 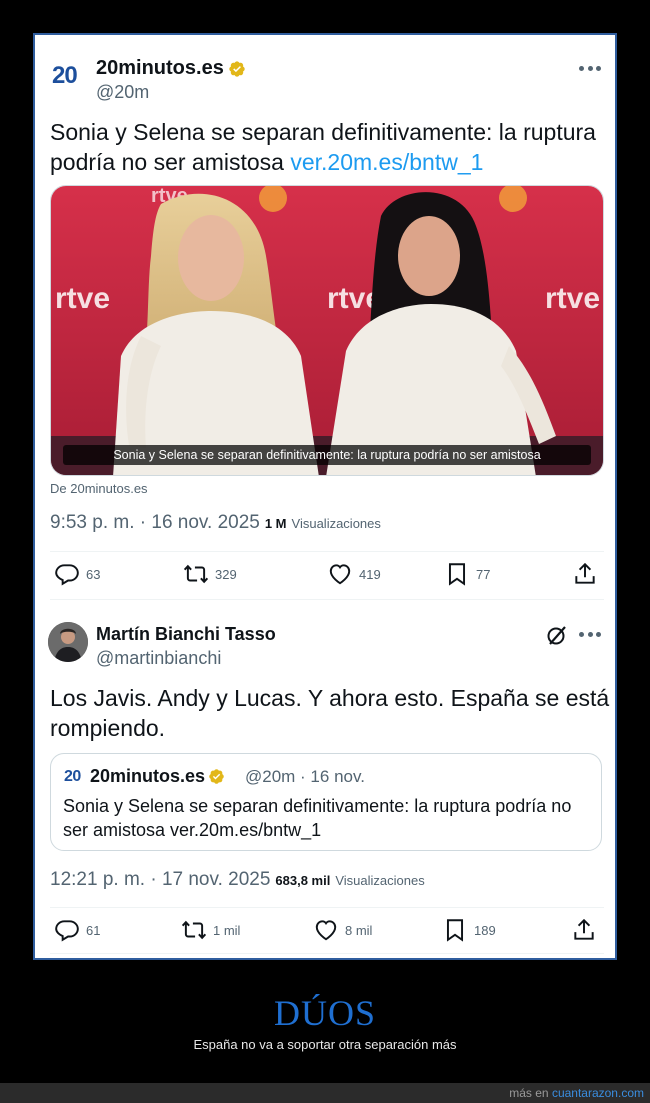 I want to click on bookmark-button: 189, so click(x=469, y=930).